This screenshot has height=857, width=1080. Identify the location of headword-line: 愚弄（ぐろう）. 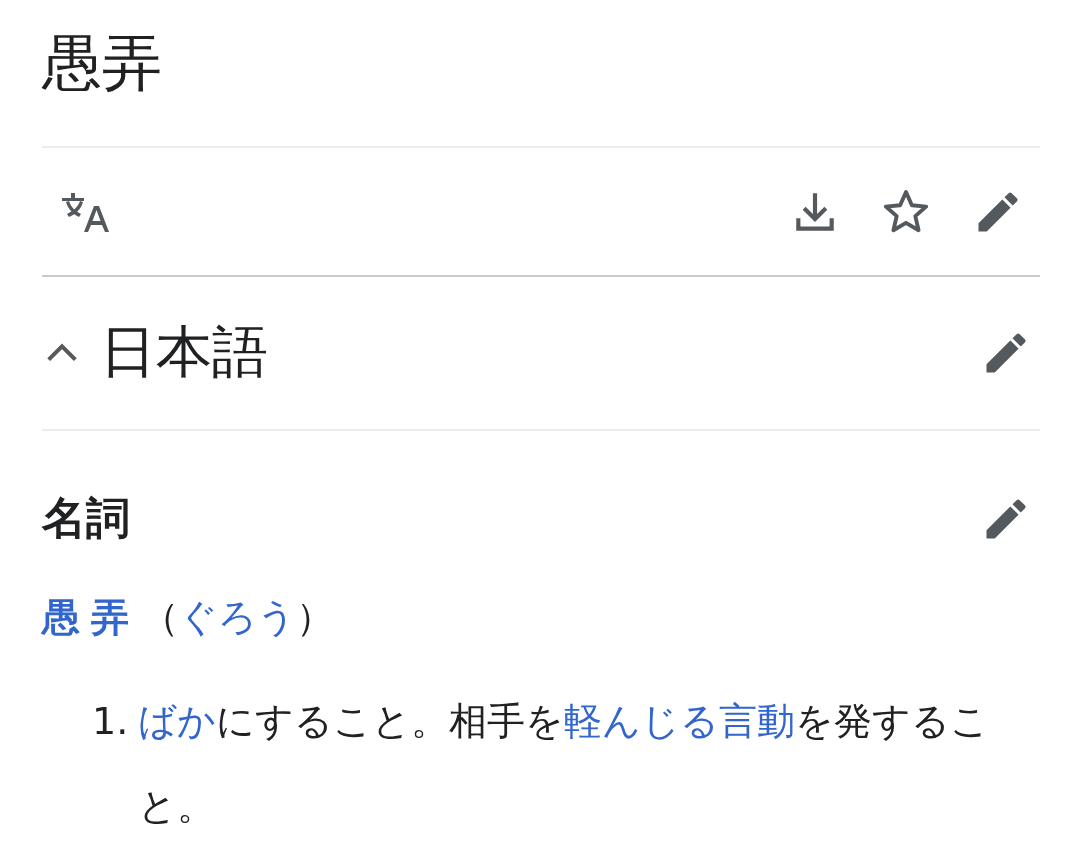
(188, 617).